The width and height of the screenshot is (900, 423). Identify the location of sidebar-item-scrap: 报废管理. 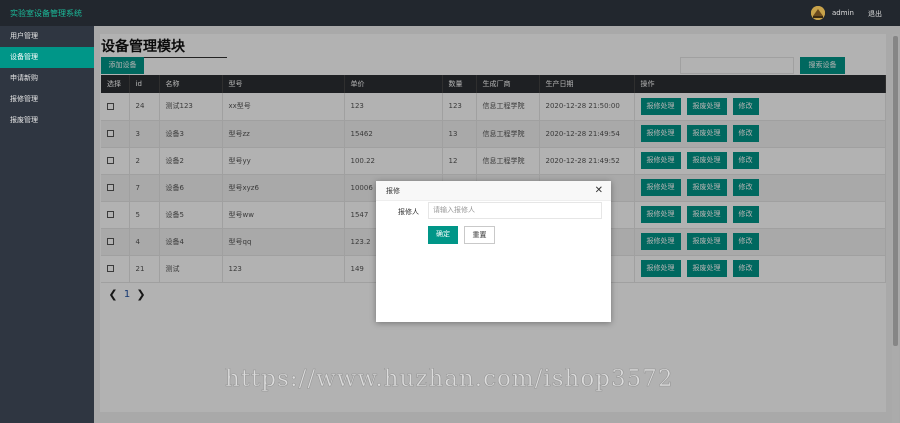
(47, 120).